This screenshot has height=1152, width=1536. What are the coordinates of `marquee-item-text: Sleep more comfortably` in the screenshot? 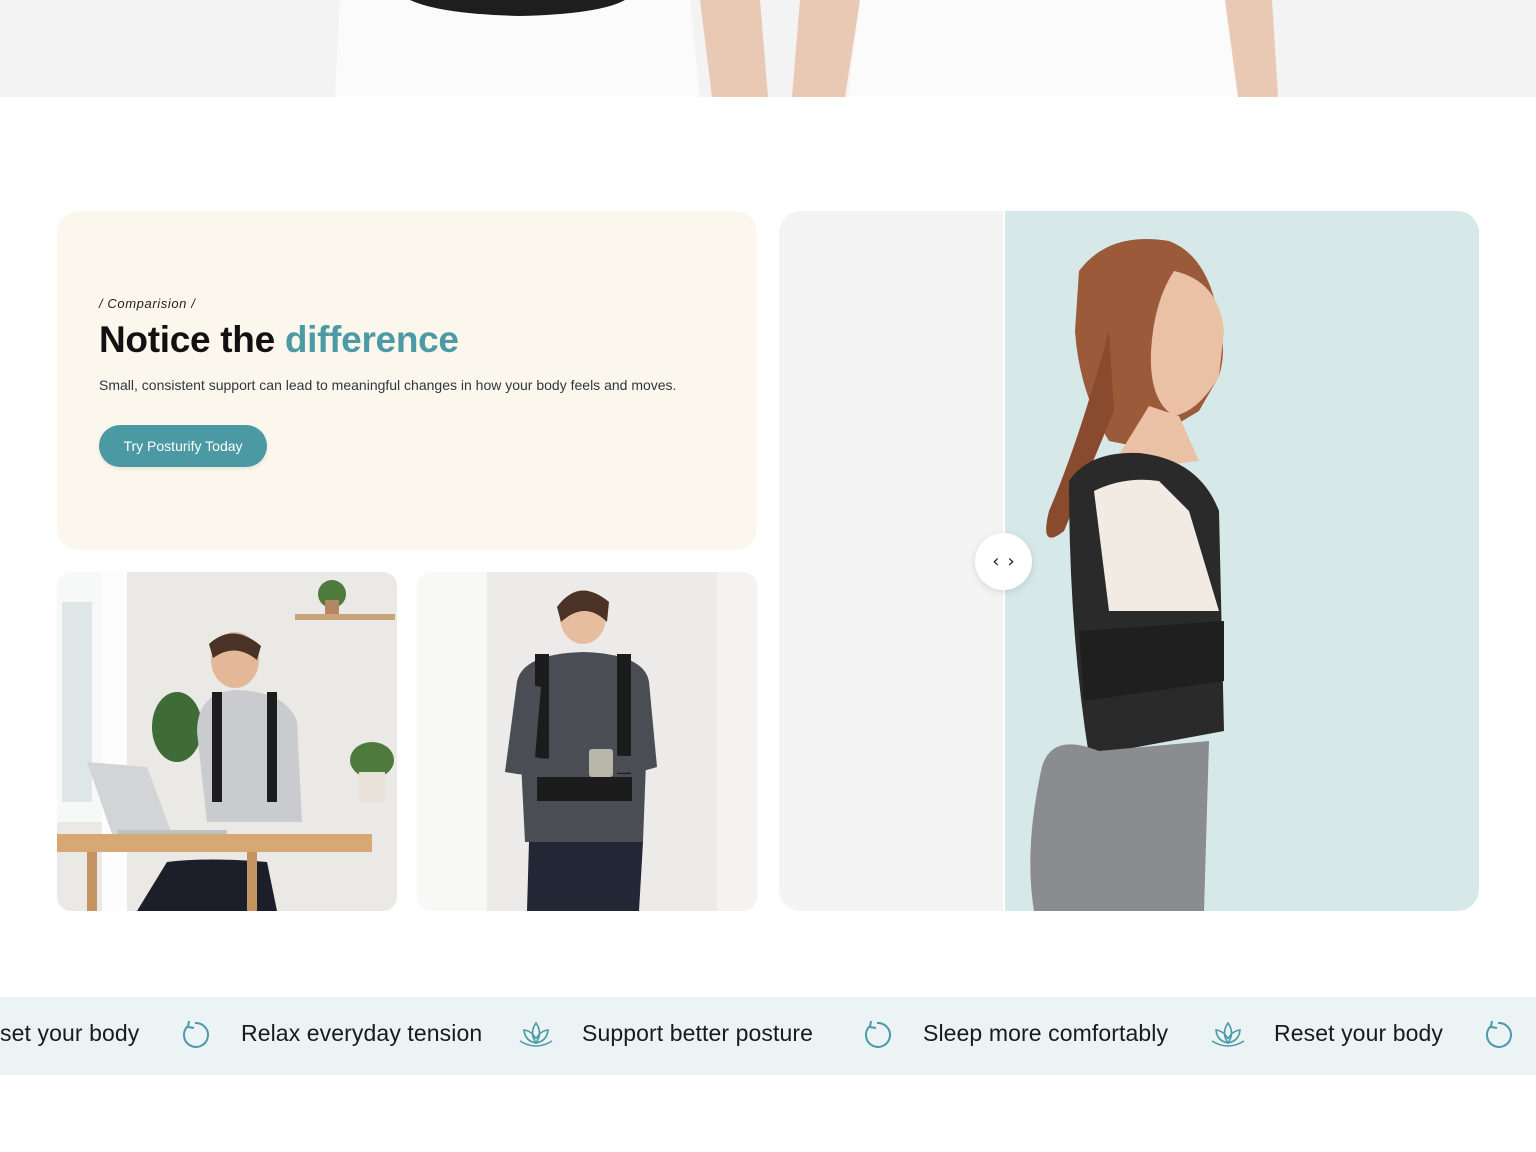 It's located at (1046, 1033).